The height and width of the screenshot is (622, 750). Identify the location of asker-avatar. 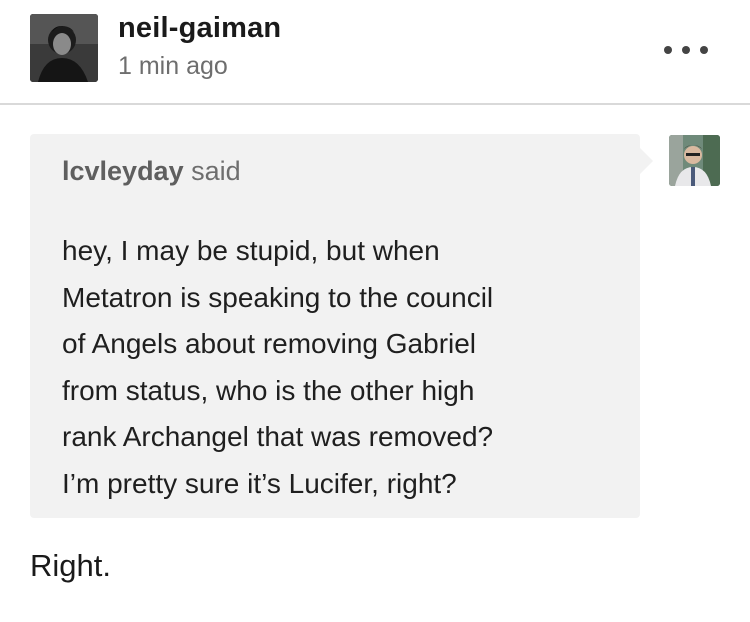
(694, 160).